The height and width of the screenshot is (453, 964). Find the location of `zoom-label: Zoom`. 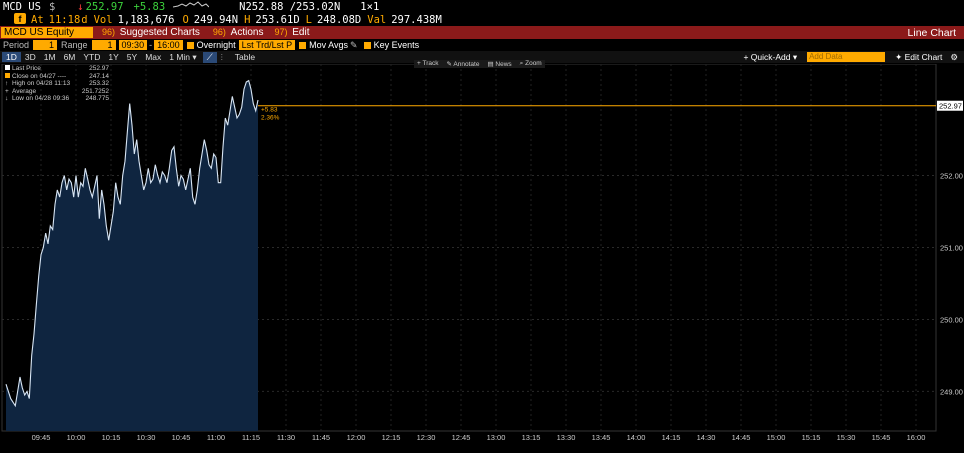

zoom-label: Zoom is located at coordinates (533, 63).